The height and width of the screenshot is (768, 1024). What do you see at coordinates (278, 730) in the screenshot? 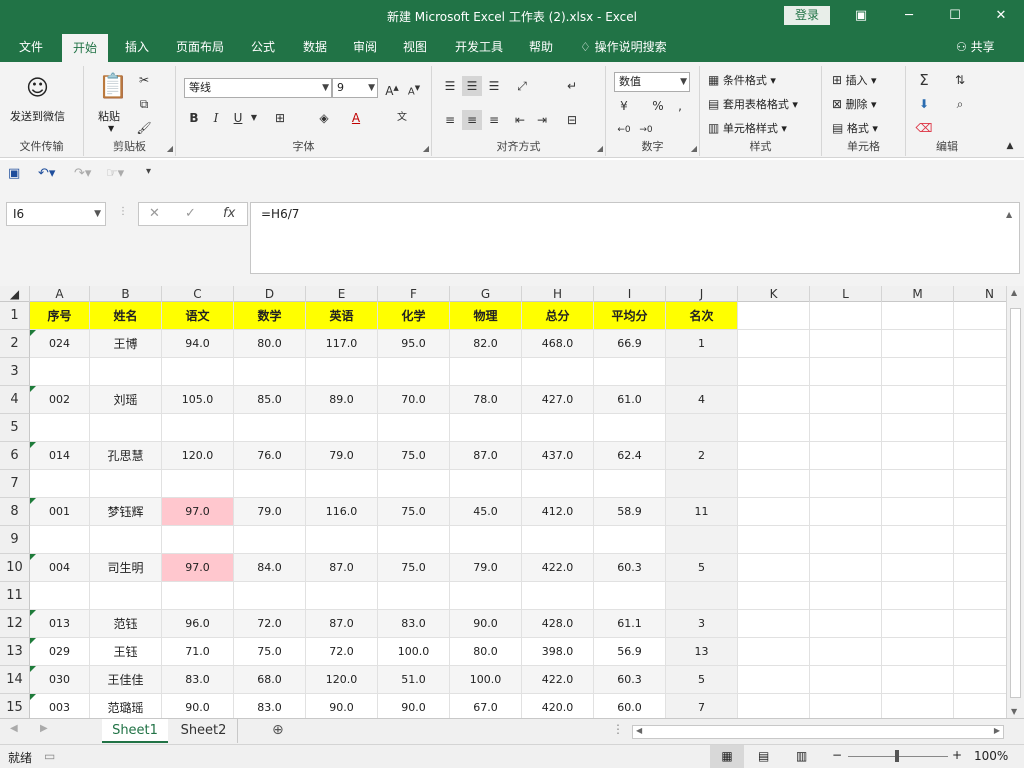
I see `add-sheet-icon: ⊕` at bounding box center [278, 730].